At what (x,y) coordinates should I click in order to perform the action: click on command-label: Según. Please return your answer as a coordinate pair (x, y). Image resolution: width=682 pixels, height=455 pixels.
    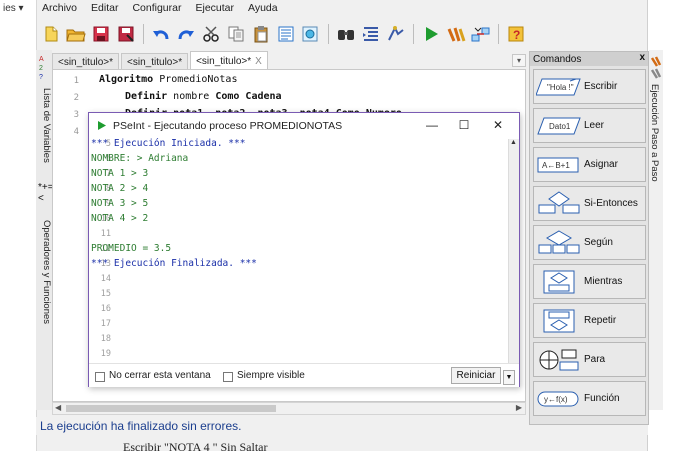
    Looking at the image, I should click on (598, 242).